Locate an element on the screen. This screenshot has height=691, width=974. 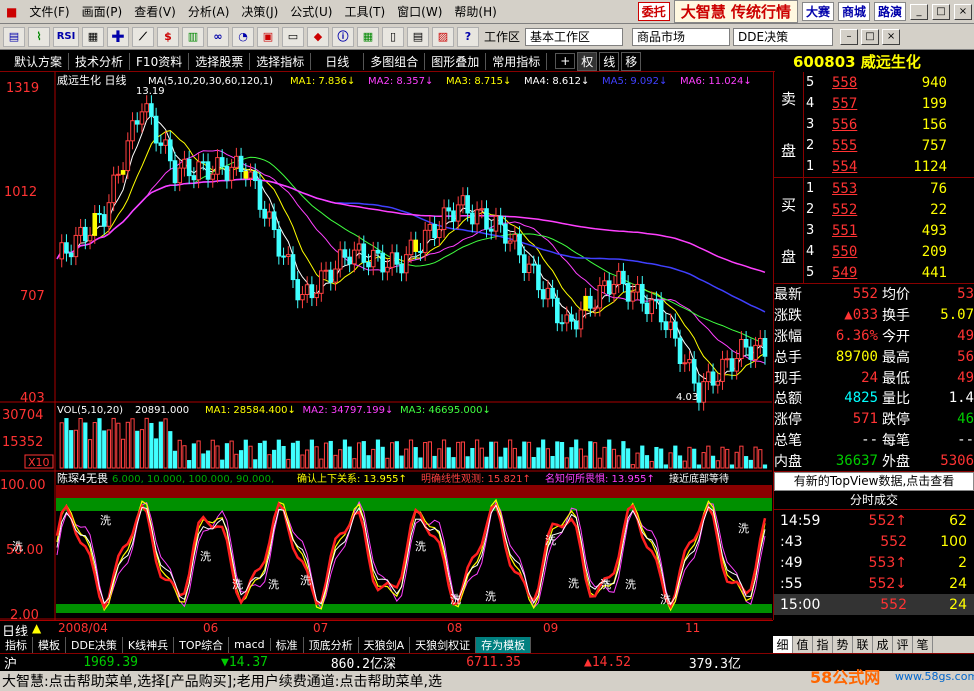
right-tab: 指 is located at coordinates (823, 644).